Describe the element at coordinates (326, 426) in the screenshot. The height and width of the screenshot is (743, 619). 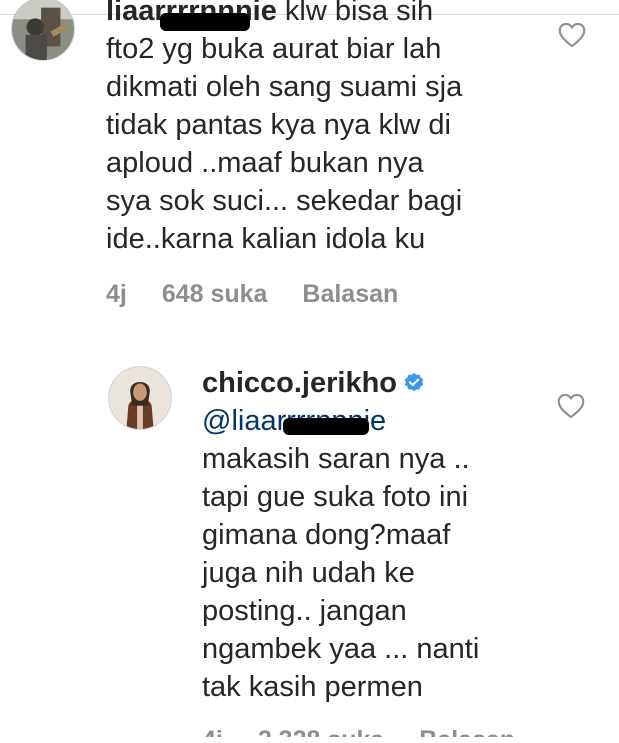
I see `mention-redaction` at that location.